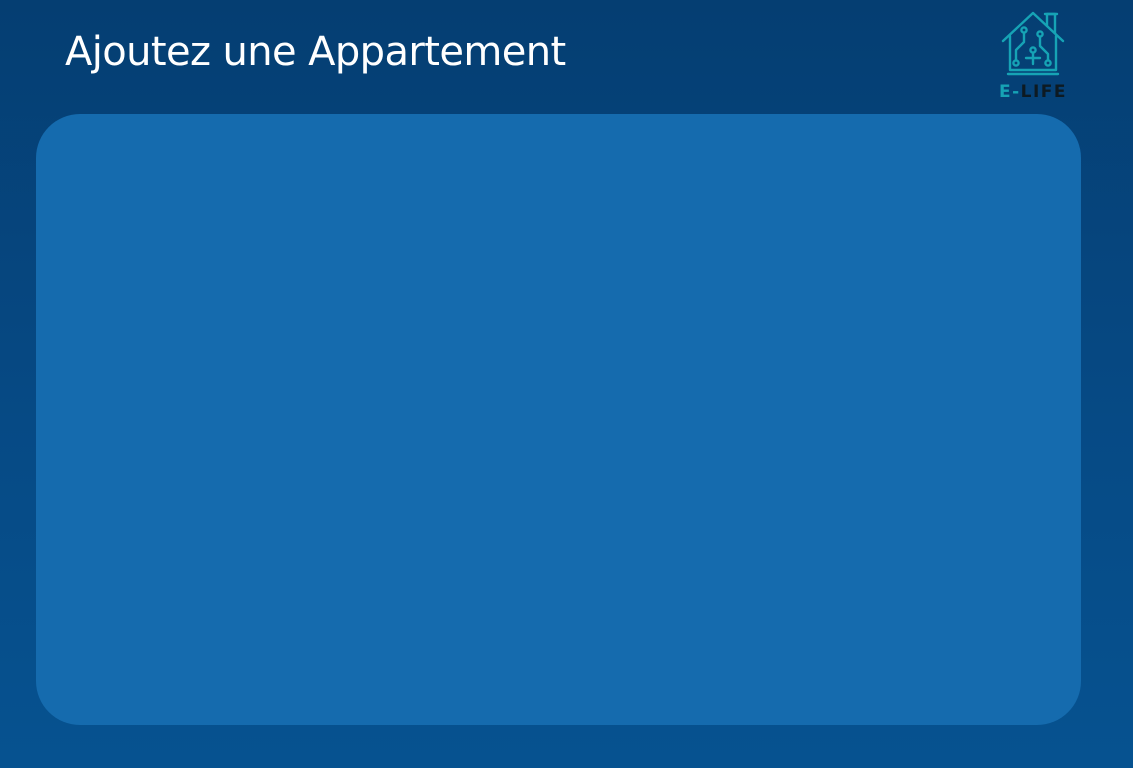  I want to click on brand-logo: E-LIFE, so click(1033, 56).